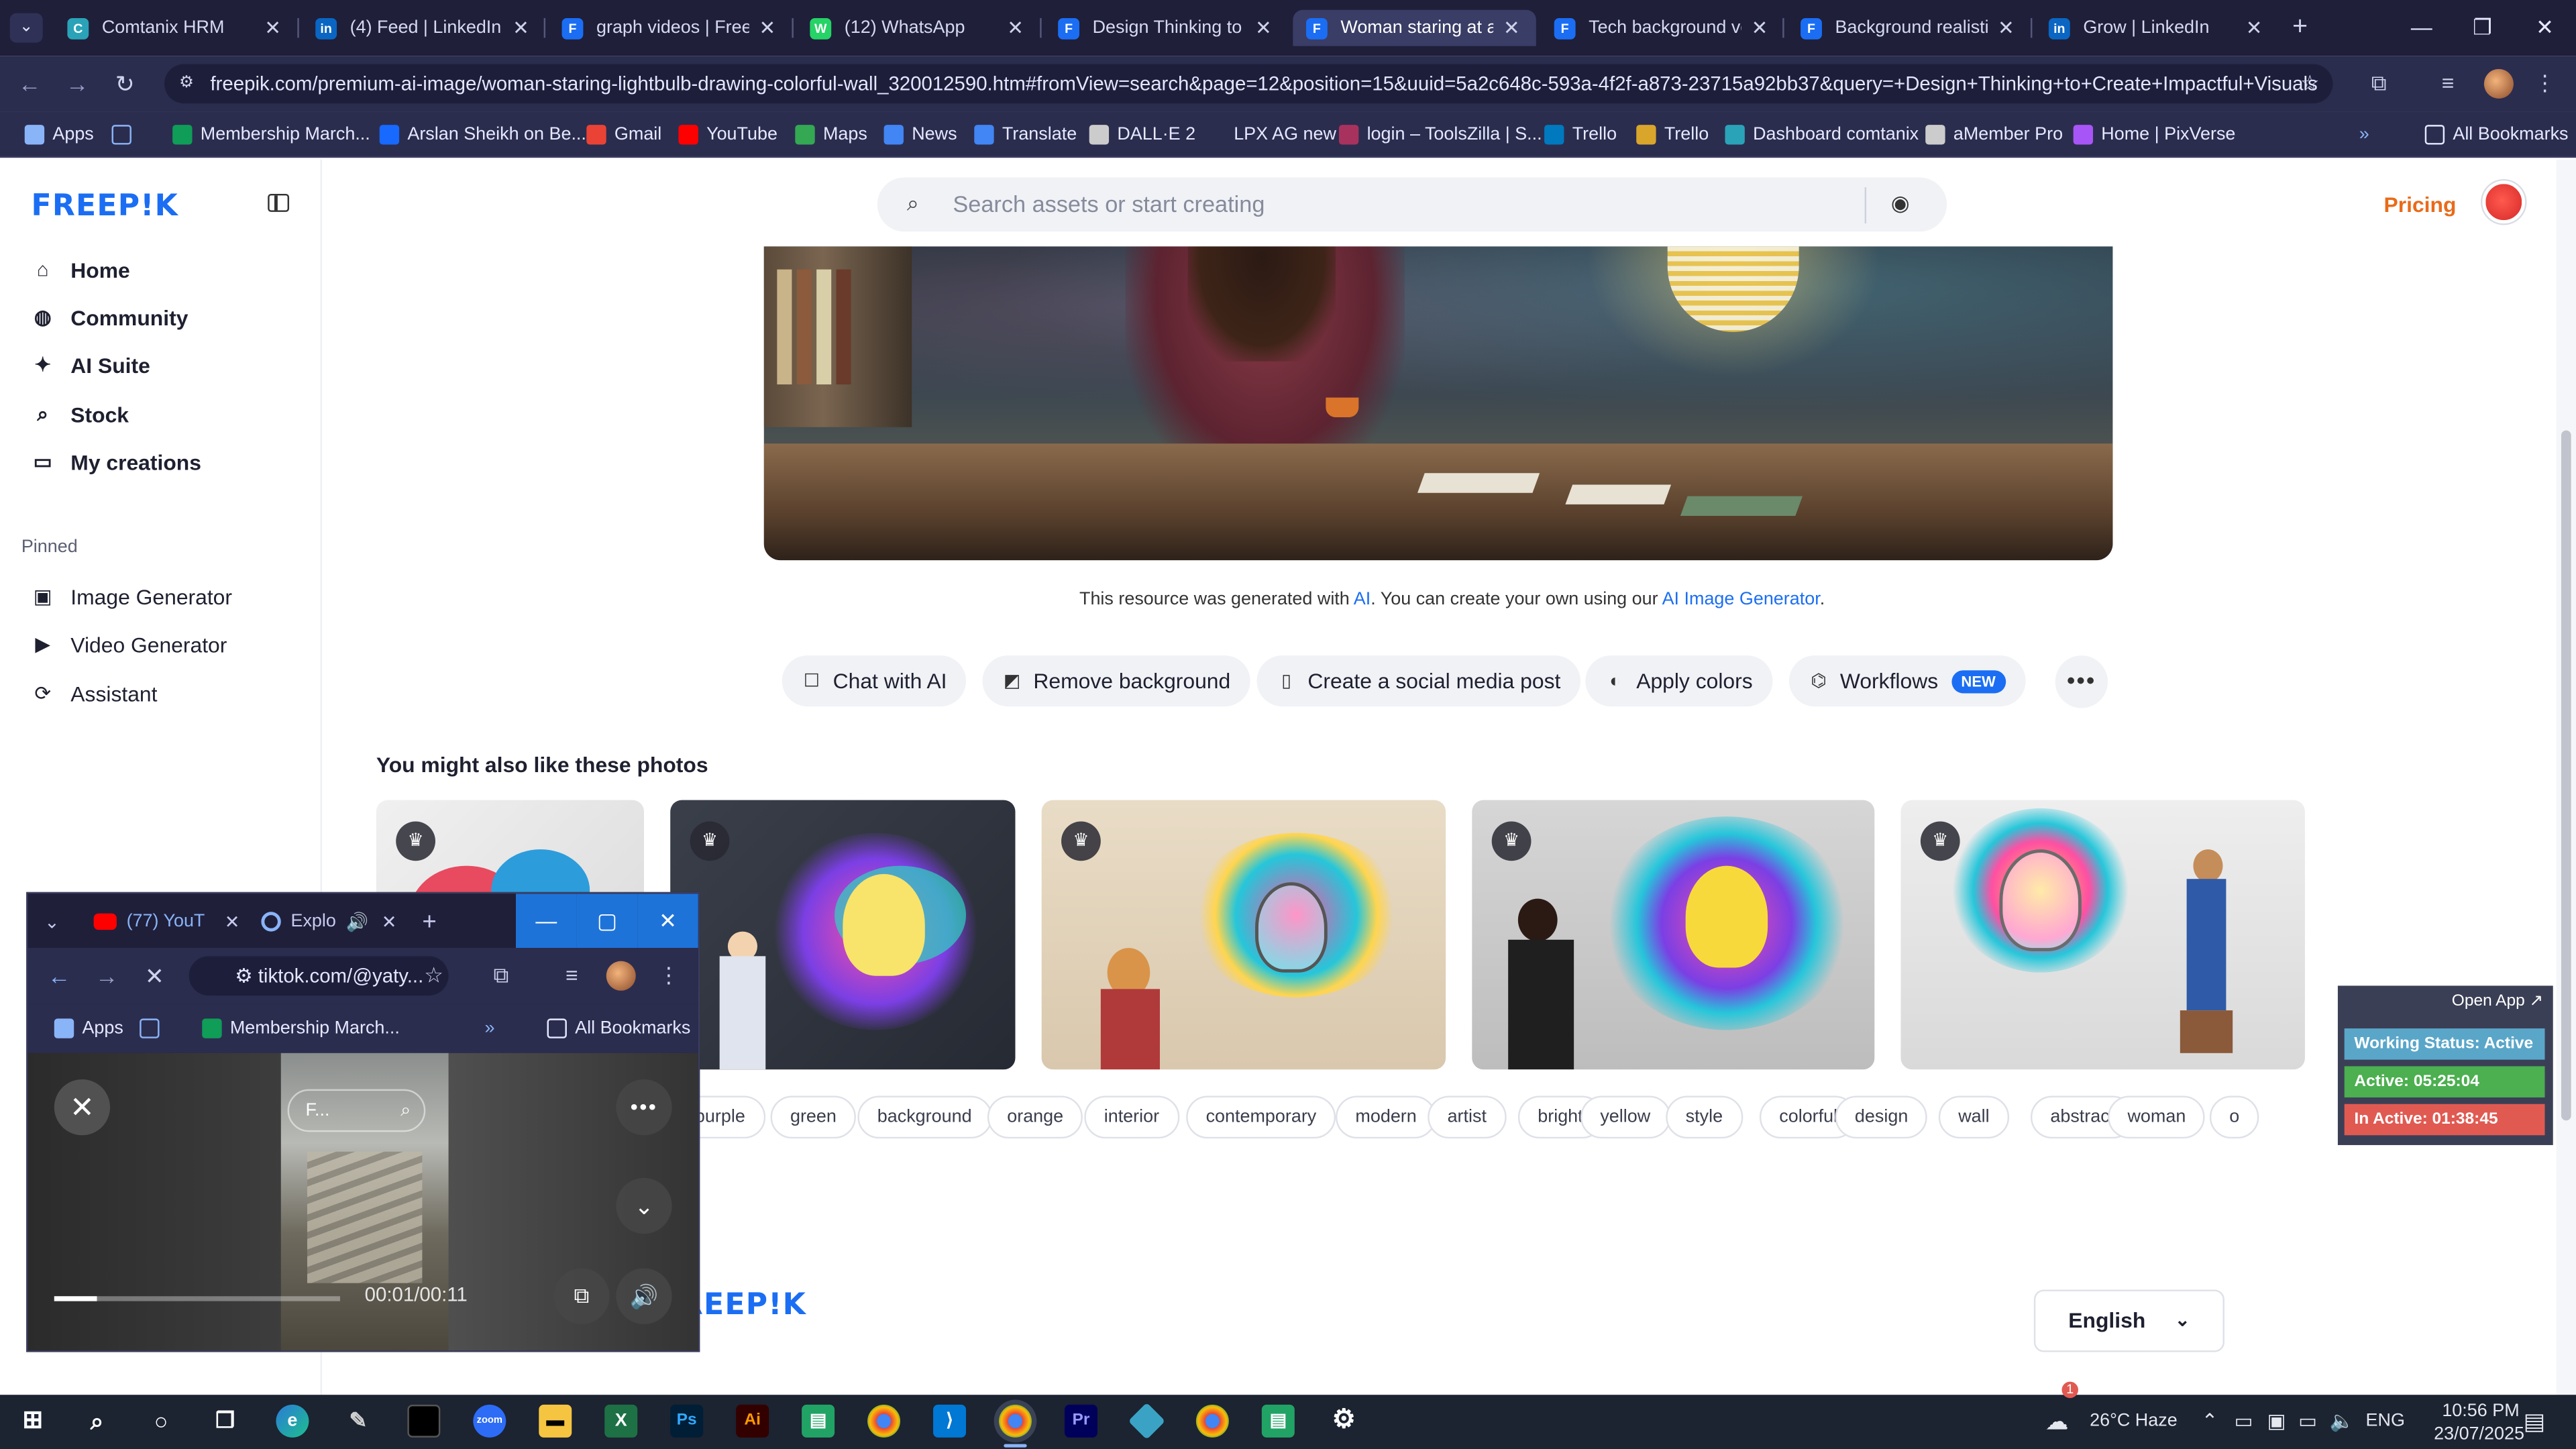 This screenshot has height=1449, width=2576. Describe the element at coordinates (356, 1110) in the screenshot. I see `video-search-overlay: F... ⌕` at that location.